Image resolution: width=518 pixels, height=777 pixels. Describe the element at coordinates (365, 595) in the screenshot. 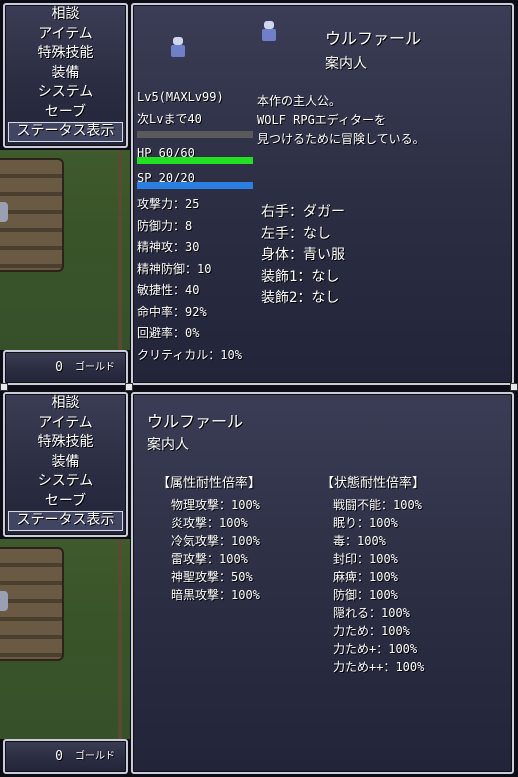

I see `state-resistance-row: 防御：100%` at that location.